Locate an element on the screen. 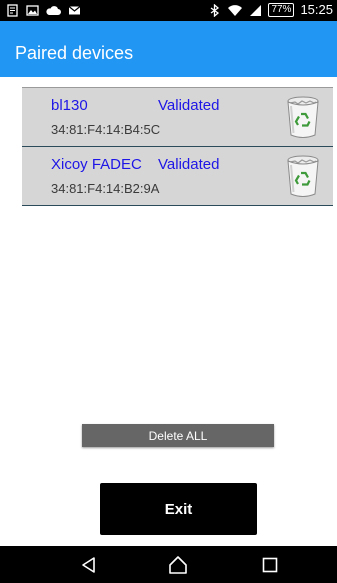 The image size is (337, 583). exit-button: Exit is located at coordinates (178, 509).